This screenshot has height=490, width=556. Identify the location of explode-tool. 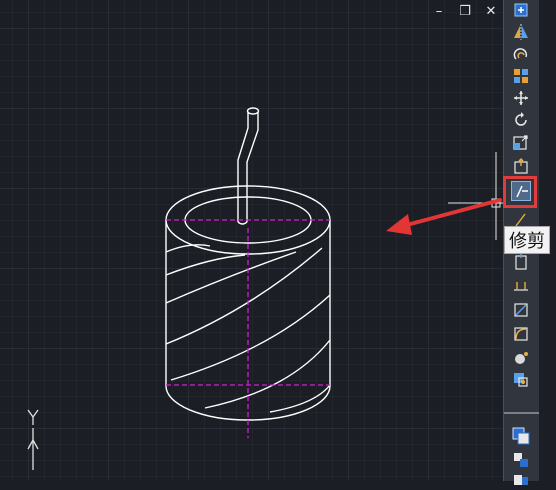
(521, 380).